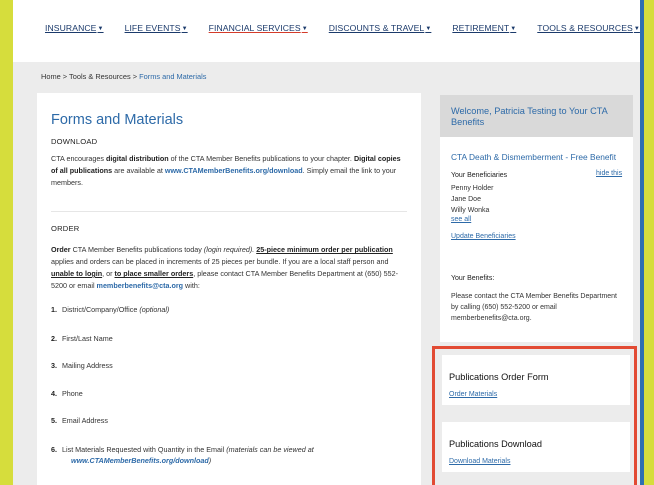 Image resolution: width=654 pixels, height=485 pixels. What do you see at coordinates (51, 76) in the screenshot?
I see `breadcrumb-home: Home` at bounding box center [51, 76].